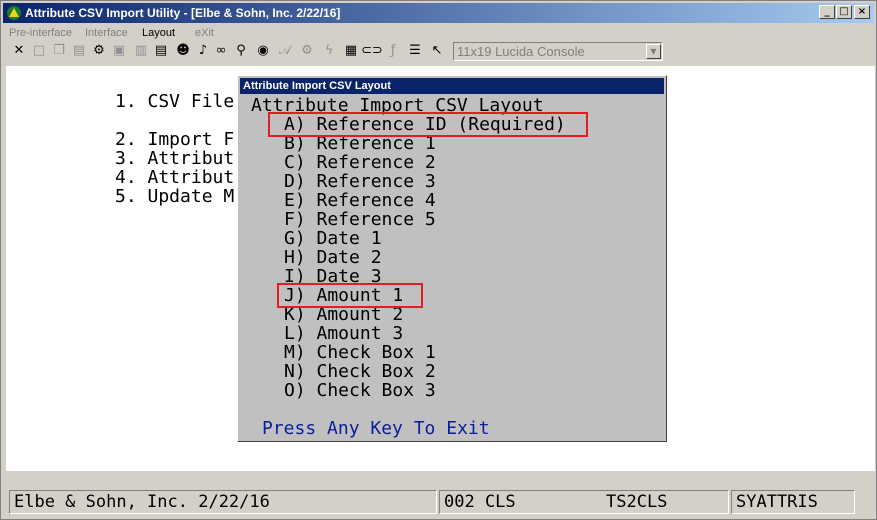 Image resolution: width=877 pixels, height=520 pixels. I want to click on report-icon: ▥, so click(141, 51).